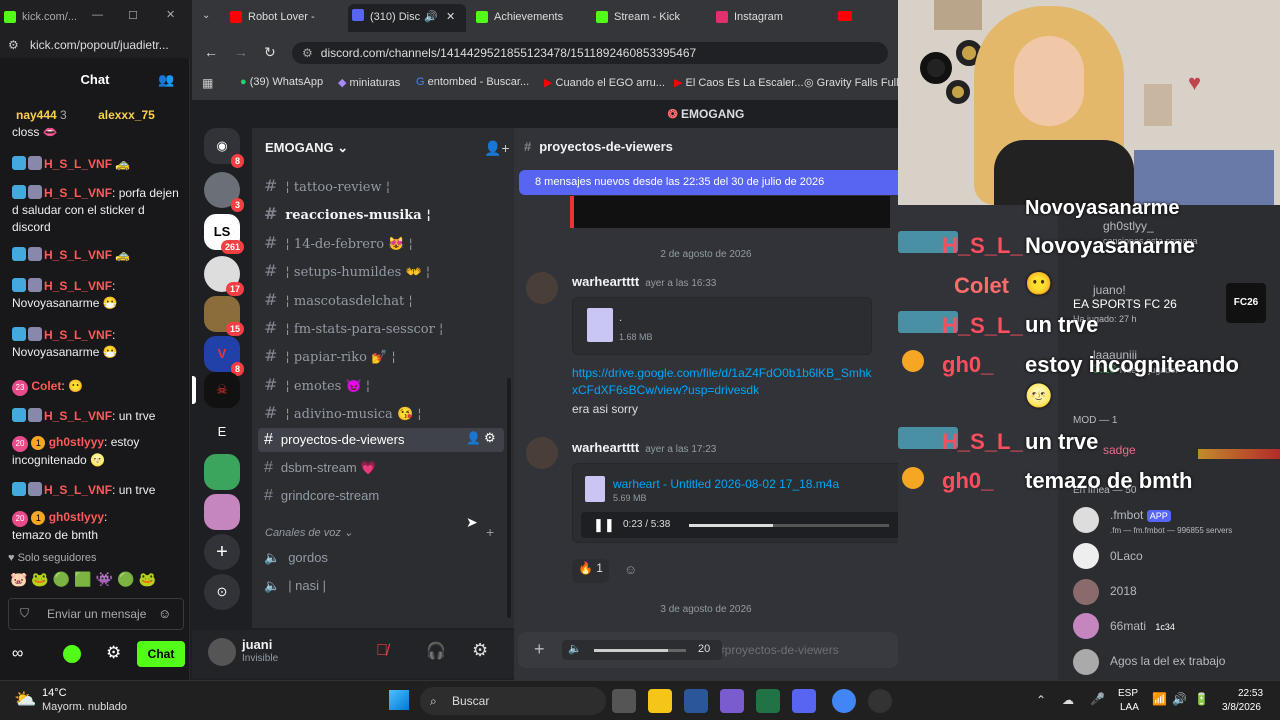 The width and height of the screenshot is (1280, 720). What do you see at coordinates (222, 552) in the screenshot?
I see `add-server-icon: +` at bounding box center [222, 552].